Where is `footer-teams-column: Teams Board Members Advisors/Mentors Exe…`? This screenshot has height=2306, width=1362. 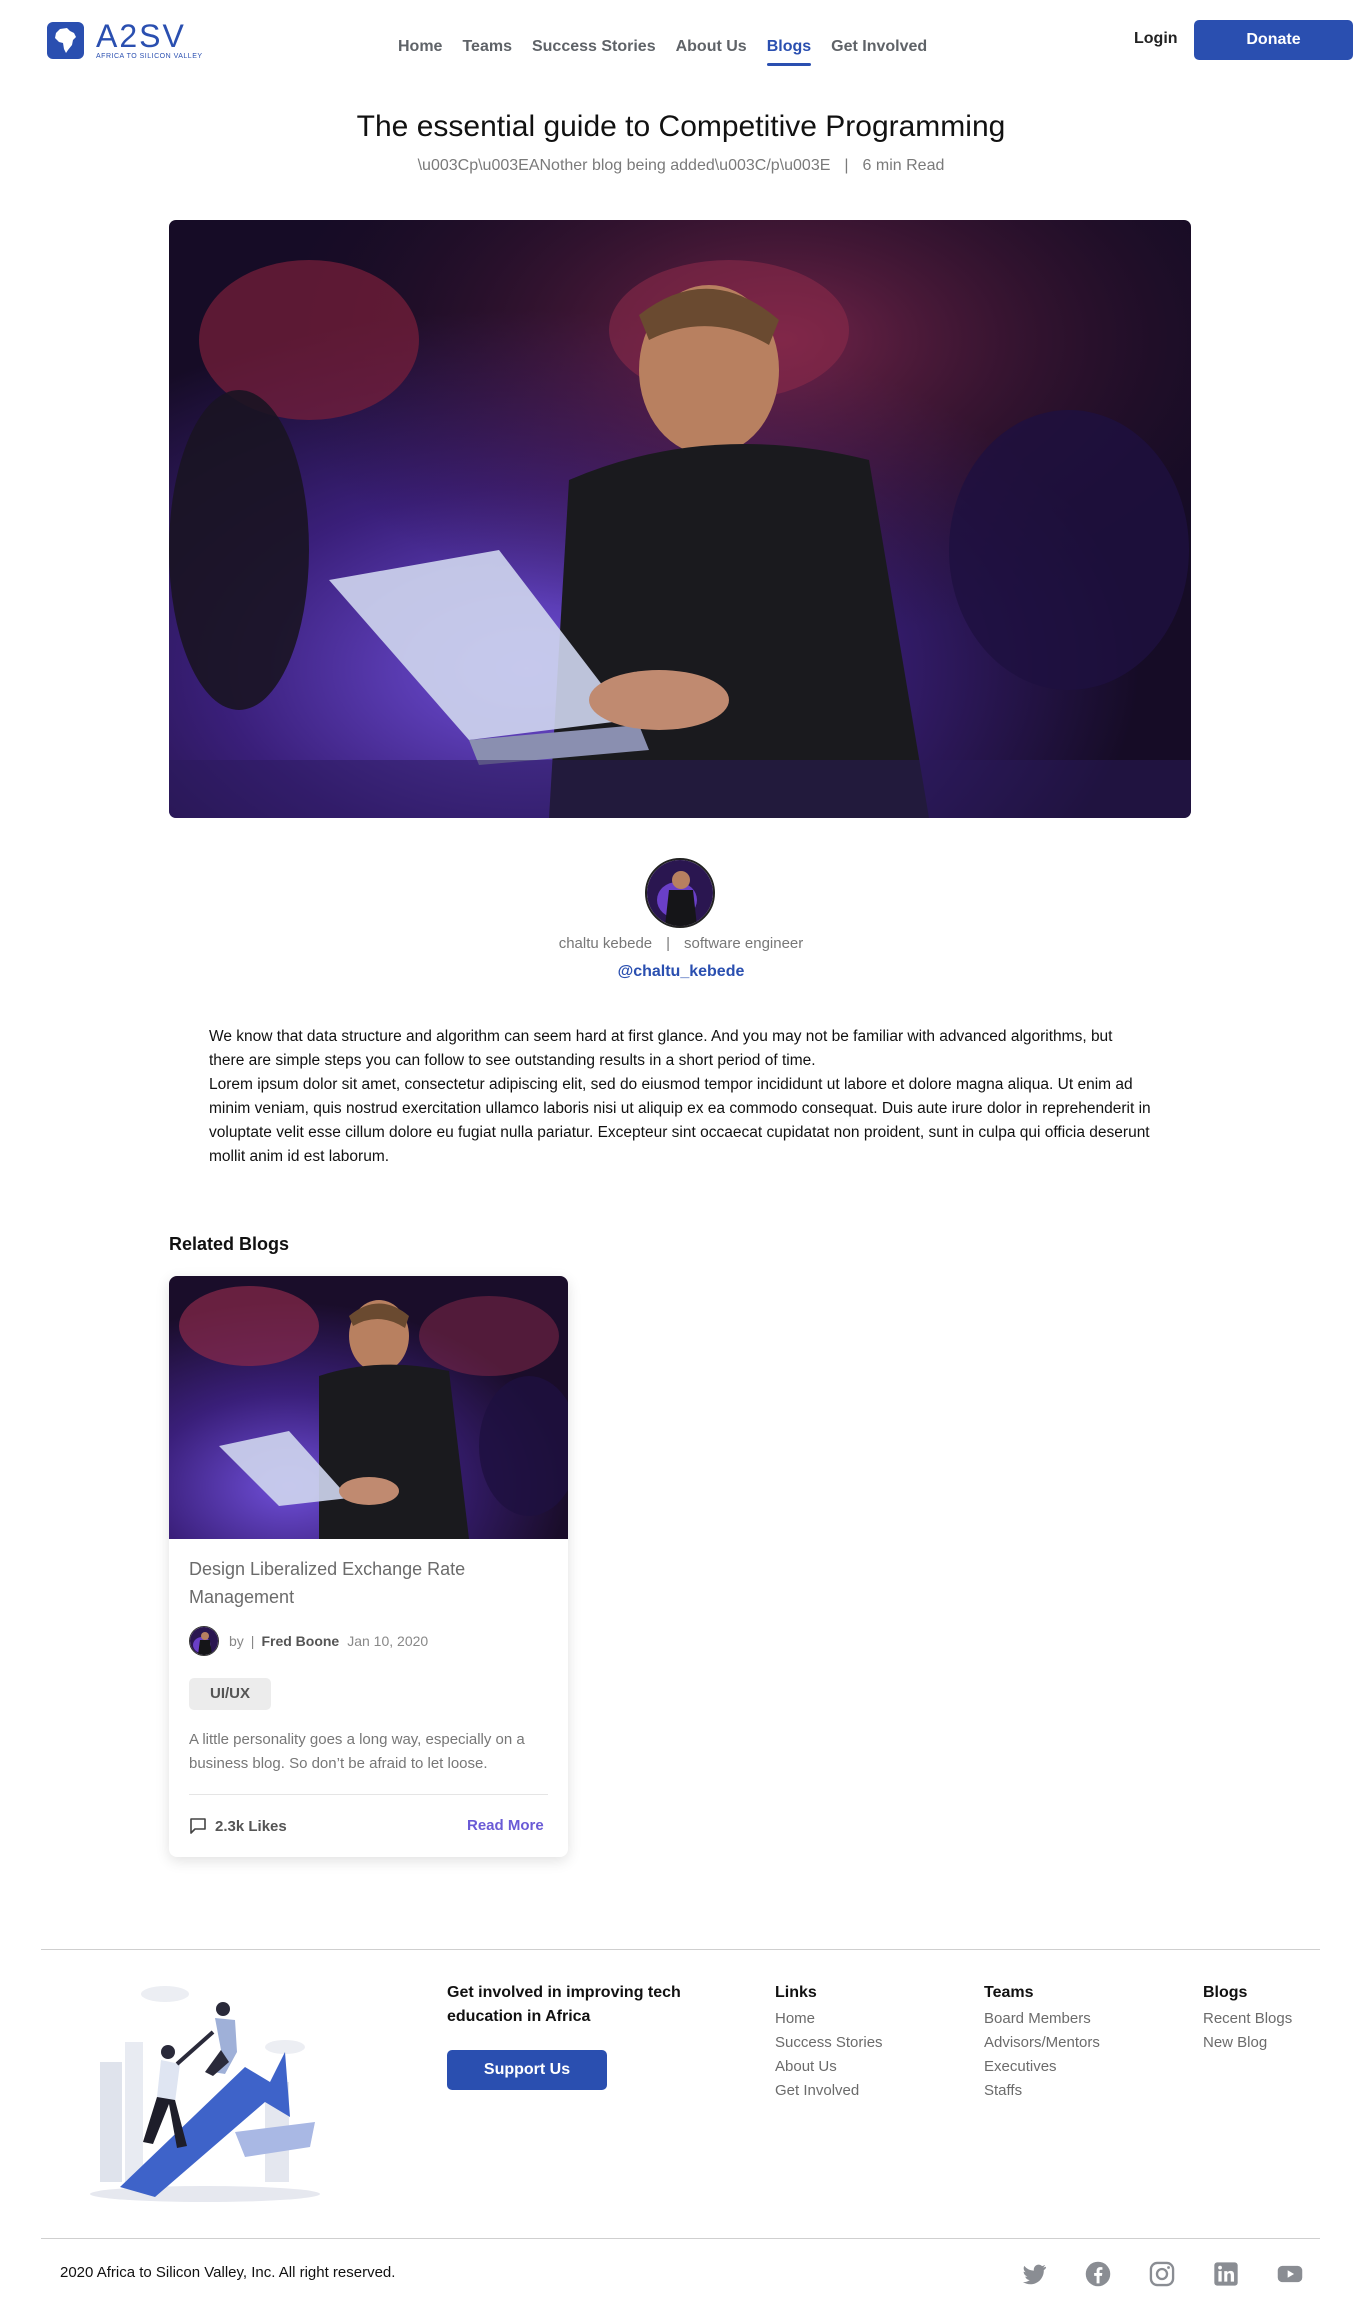
footer-teams-column: Teams Board Members Advisors/Mentors Exe… is located at coordinates (1042, 2042).